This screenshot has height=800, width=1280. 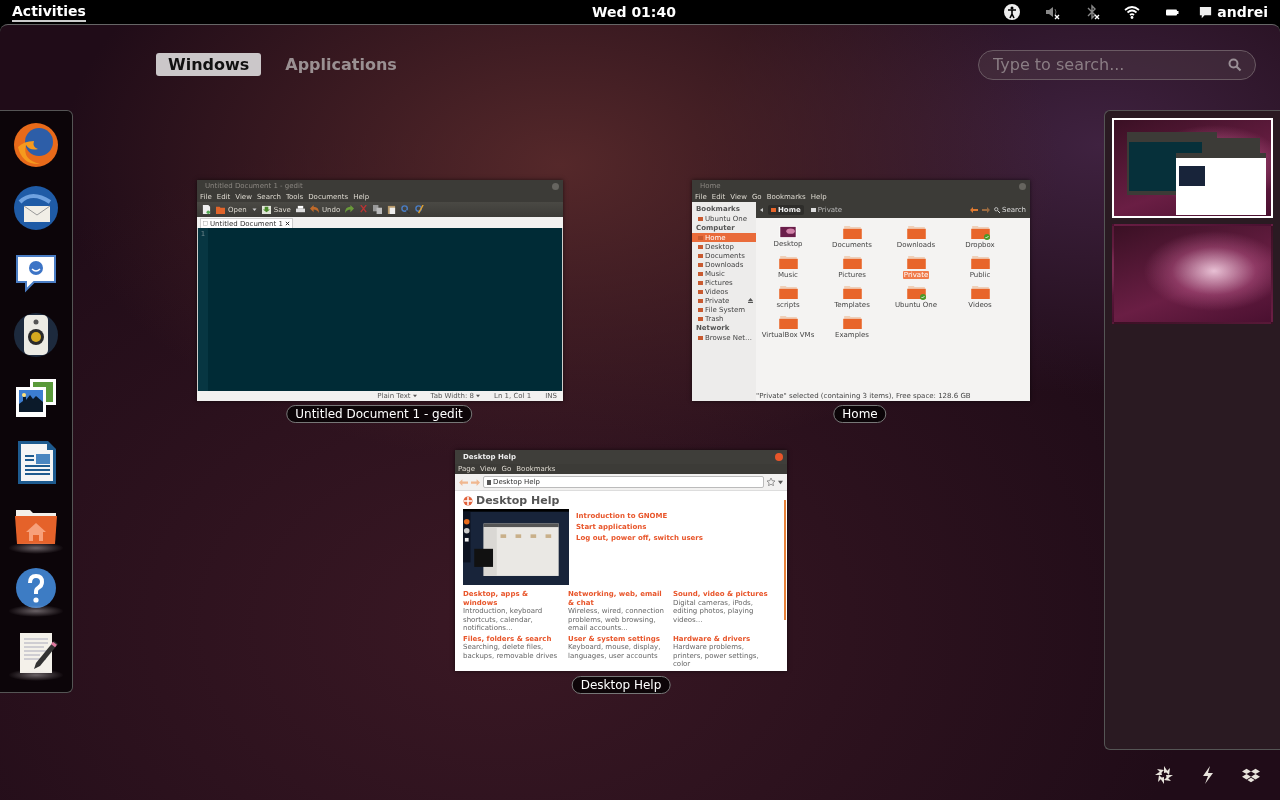 I want to click on undo-icon, so click(x=314, y=209).